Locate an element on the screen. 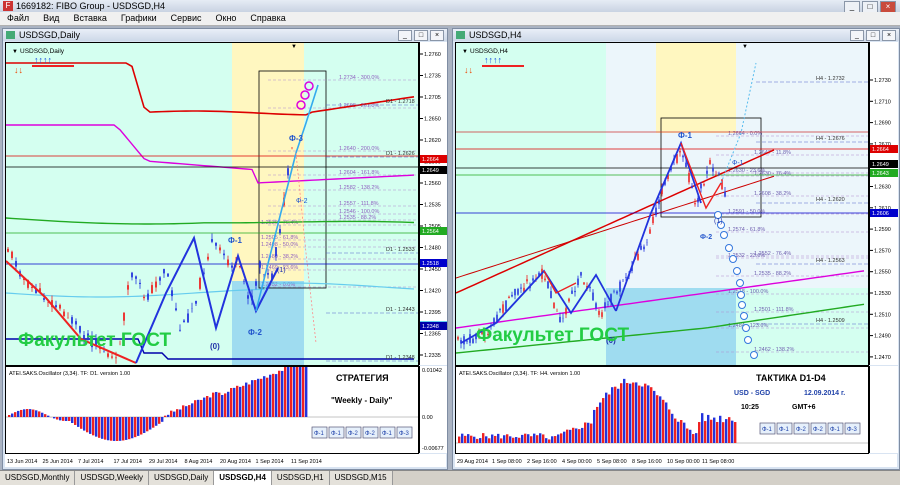 Image resolution: width=900 pixels, height=485 pixels. level-label: D1 - 1.2718 is located at coordinates (400, 102).